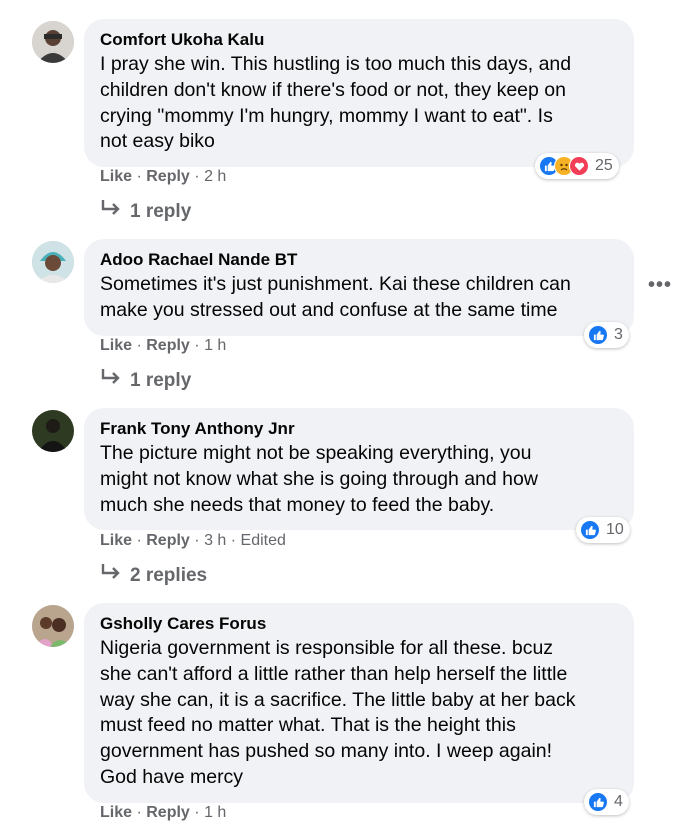  Describe the element at coordinates (359, 40) in the screenshot. I see `comment-author: Comfort Ukoha Kalu` at that location.